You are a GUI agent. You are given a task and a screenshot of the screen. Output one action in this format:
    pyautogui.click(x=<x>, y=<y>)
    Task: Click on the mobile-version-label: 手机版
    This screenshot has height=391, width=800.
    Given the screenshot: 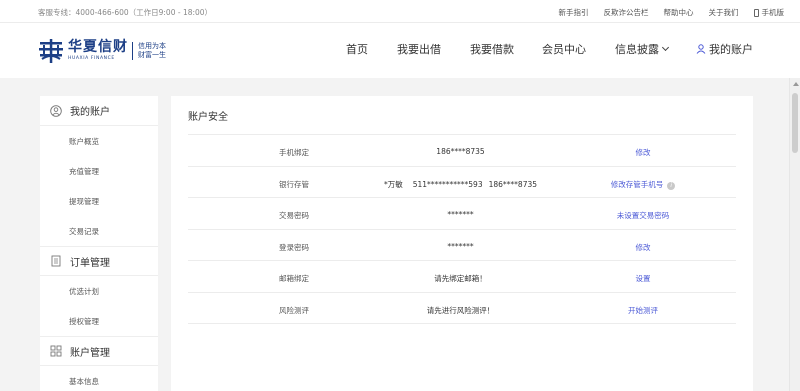 What is the action you would take?
    pyautogui.click(x=773, y=12)
    